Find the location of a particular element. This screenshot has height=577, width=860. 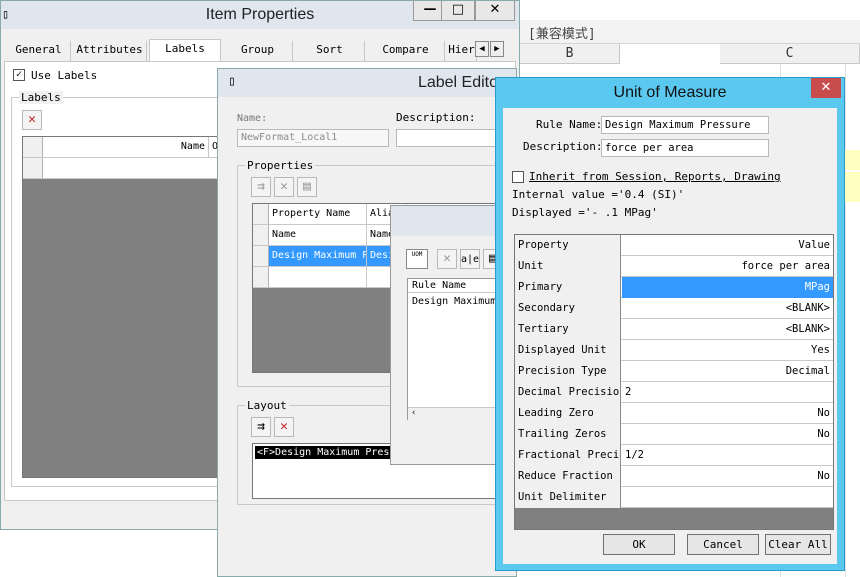

property-value: force per area is located at coordinates (727, 266).